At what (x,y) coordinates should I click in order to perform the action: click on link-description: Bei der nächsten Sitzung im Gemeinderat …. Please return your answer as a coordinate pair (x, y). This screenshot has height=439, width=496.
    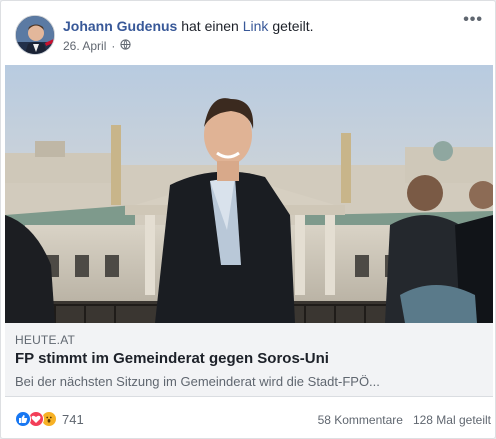
    Looking at the image, I should click on (197, 381).